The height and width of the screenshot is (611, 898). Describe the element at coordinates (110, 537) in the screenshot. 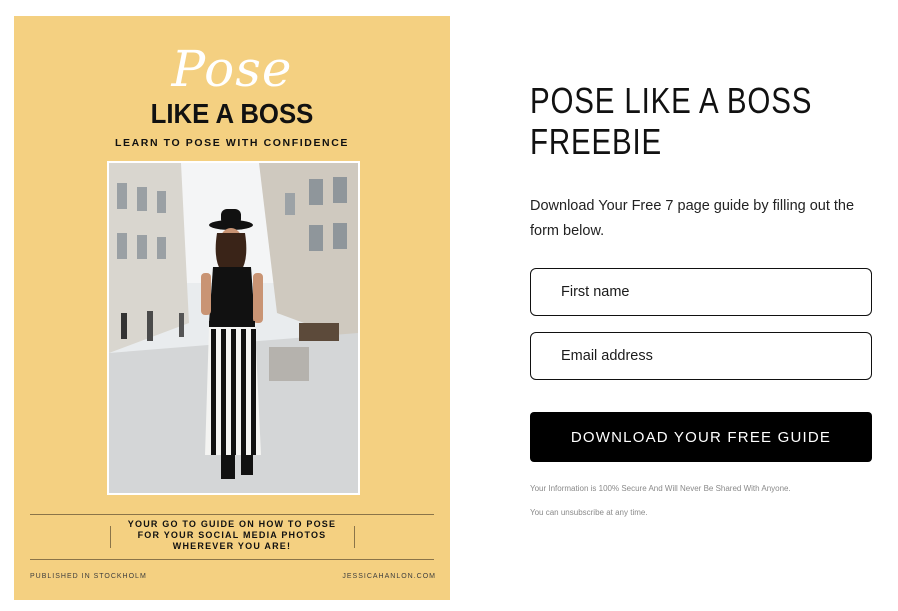

I see `tagline-left-bracket` at that location.